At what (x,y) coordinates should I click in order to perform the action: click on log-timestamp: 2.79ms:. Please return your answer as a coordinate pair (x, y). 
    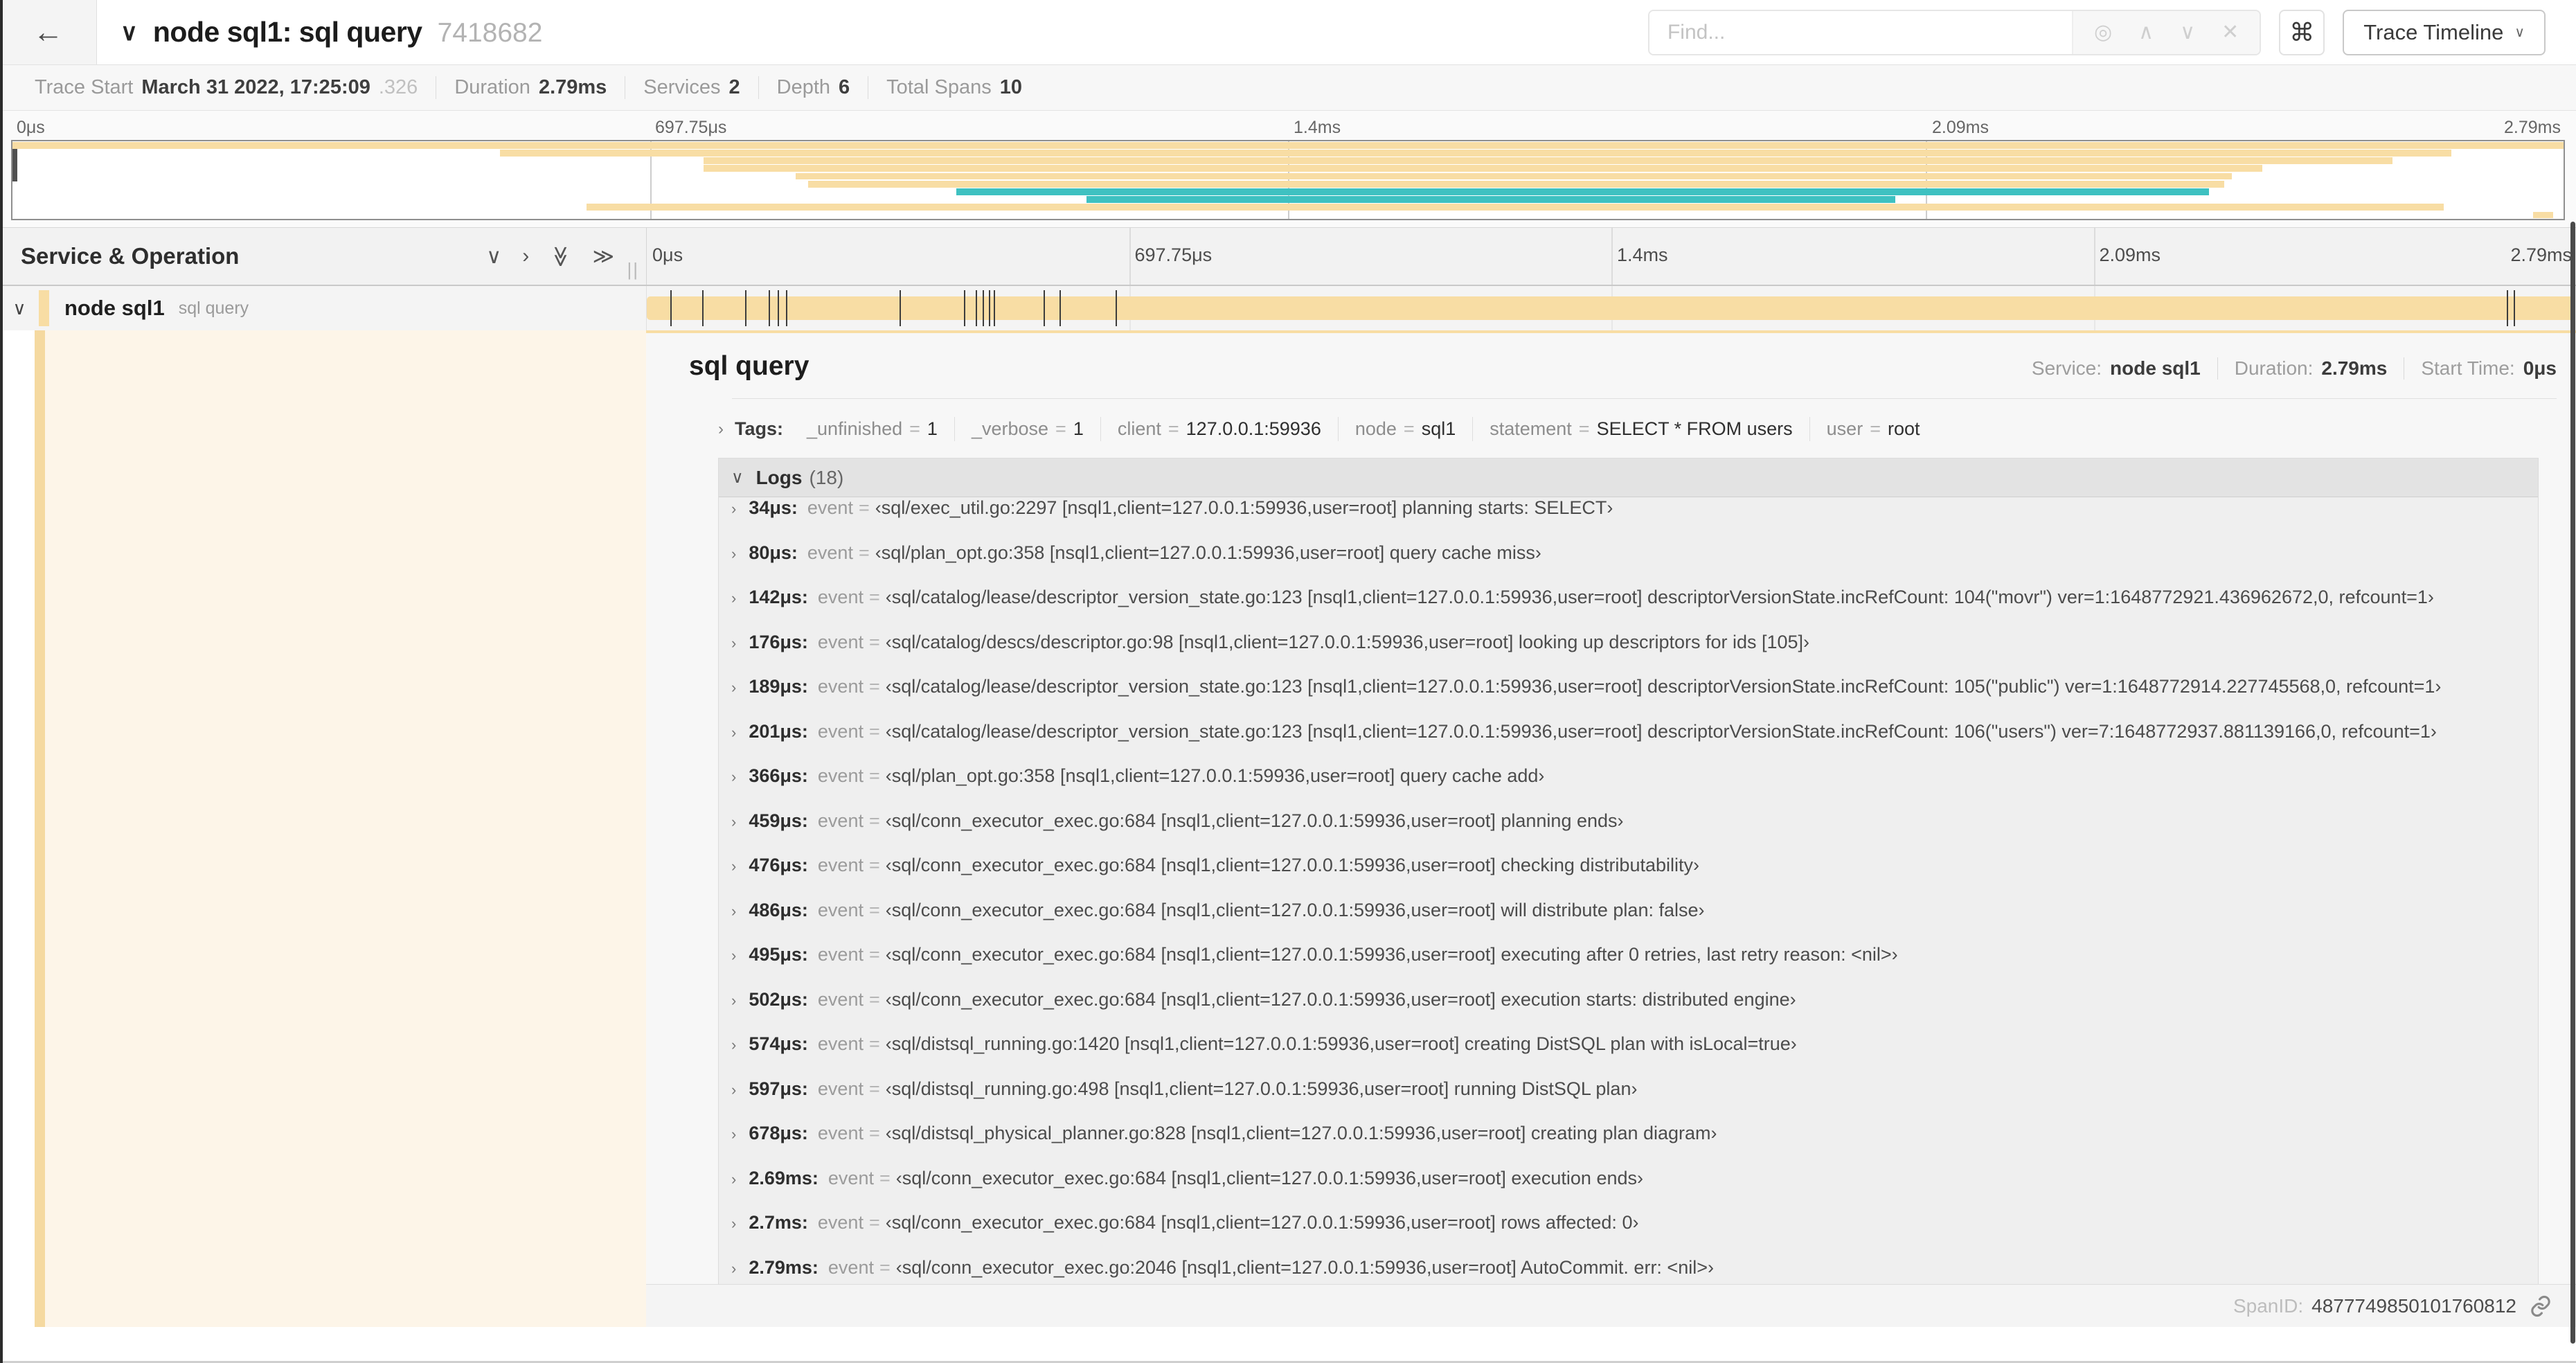
    Looking at the image, I should click on (784, 1267).